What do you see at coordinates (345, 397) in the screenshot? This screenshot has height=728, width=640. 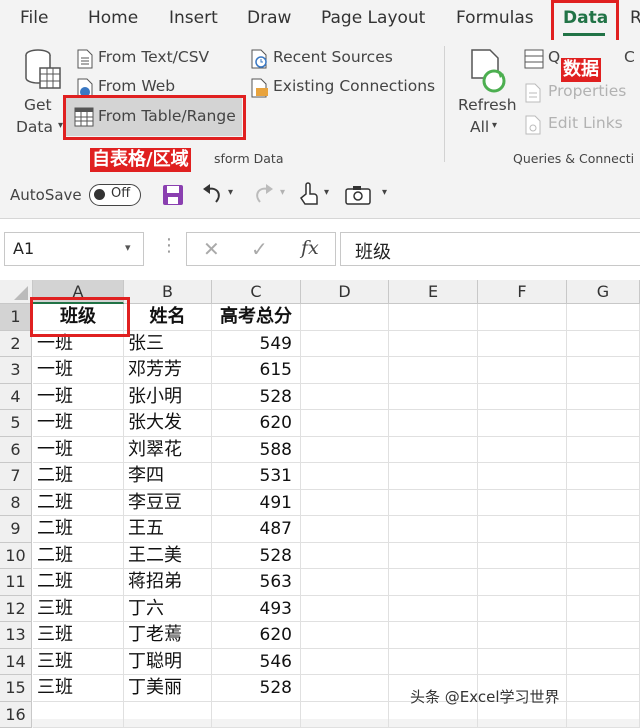 I see `cell-d4` at bounding box center [345, 397].